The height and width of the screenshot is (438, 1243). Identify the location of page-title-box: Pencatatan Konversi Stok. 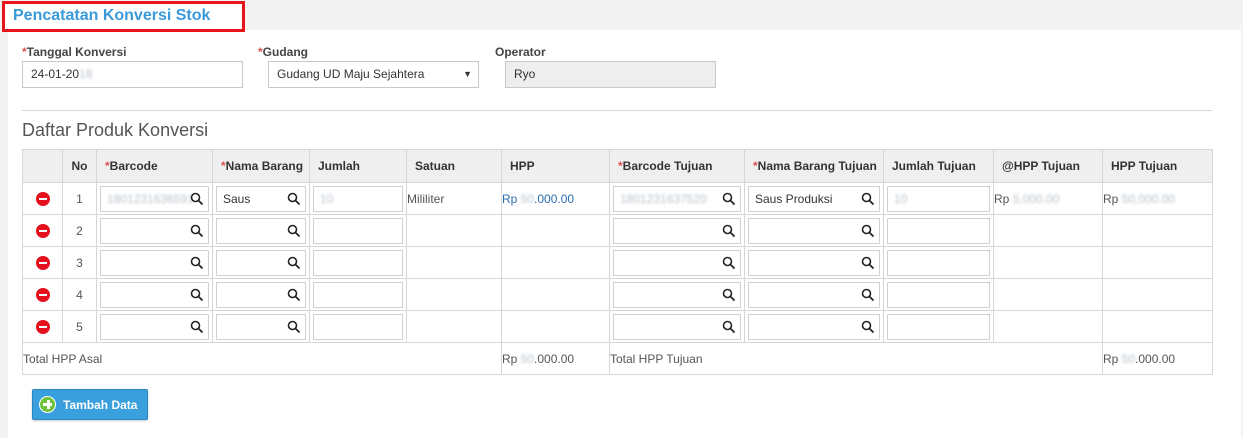
(123, 16).